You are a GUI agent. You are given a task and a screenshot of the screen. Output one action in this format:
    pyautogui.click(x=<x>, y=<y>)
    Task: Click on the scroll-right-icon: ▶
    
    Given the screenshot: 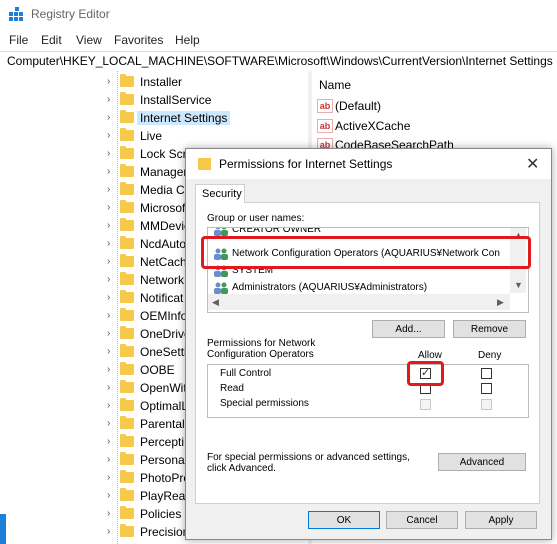 What is the action you would take?
    pyautogui.click(x=500, y=302)
    